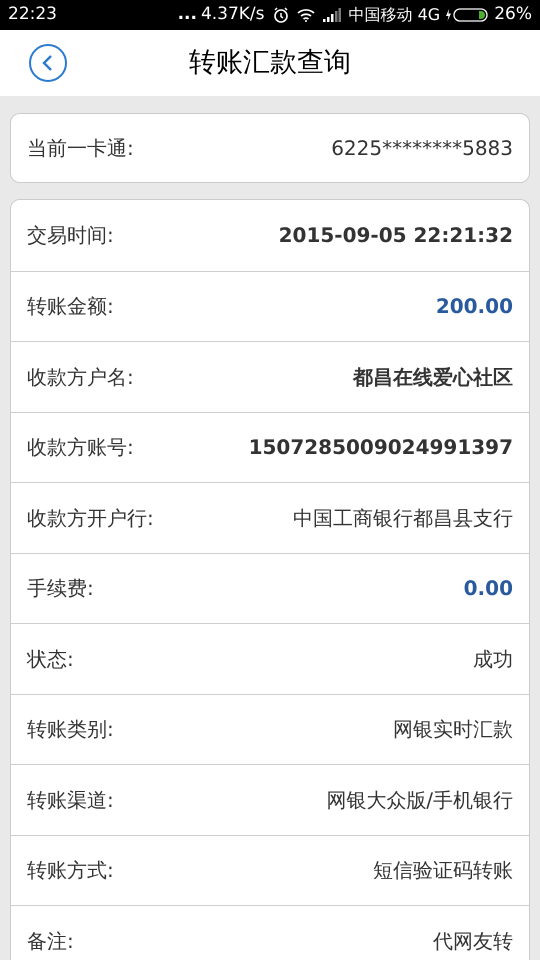 The height and width of the screenshot is (960, 540). What do you see at coordinates (443, 870) in the screenshot?
I see `field-value: 短信验证码转账` at bounding box center [443, 870].